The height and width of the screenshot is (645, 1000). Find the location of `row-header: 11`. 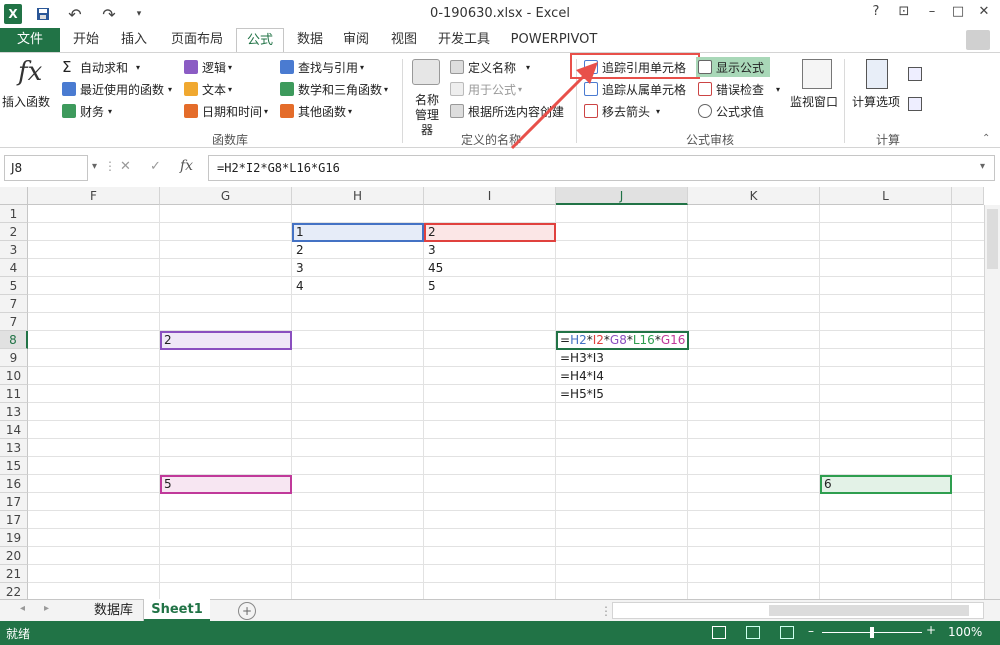

row-header: 11 is located at coordinates (14, 394).